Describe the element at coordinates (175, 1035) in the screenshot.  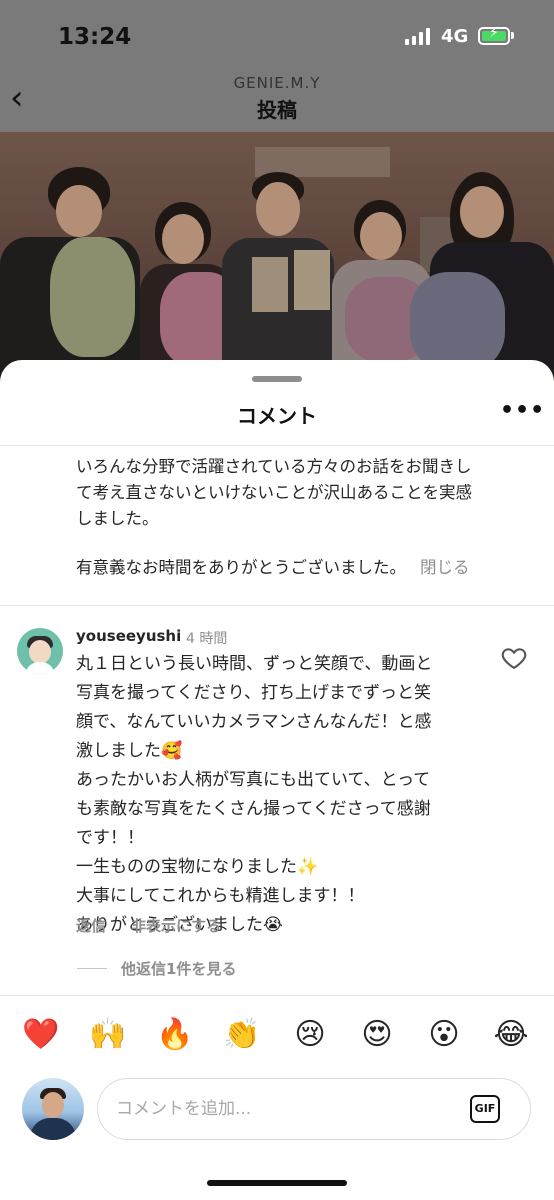
I see `emoji-fire-button: 🔥` at that location.